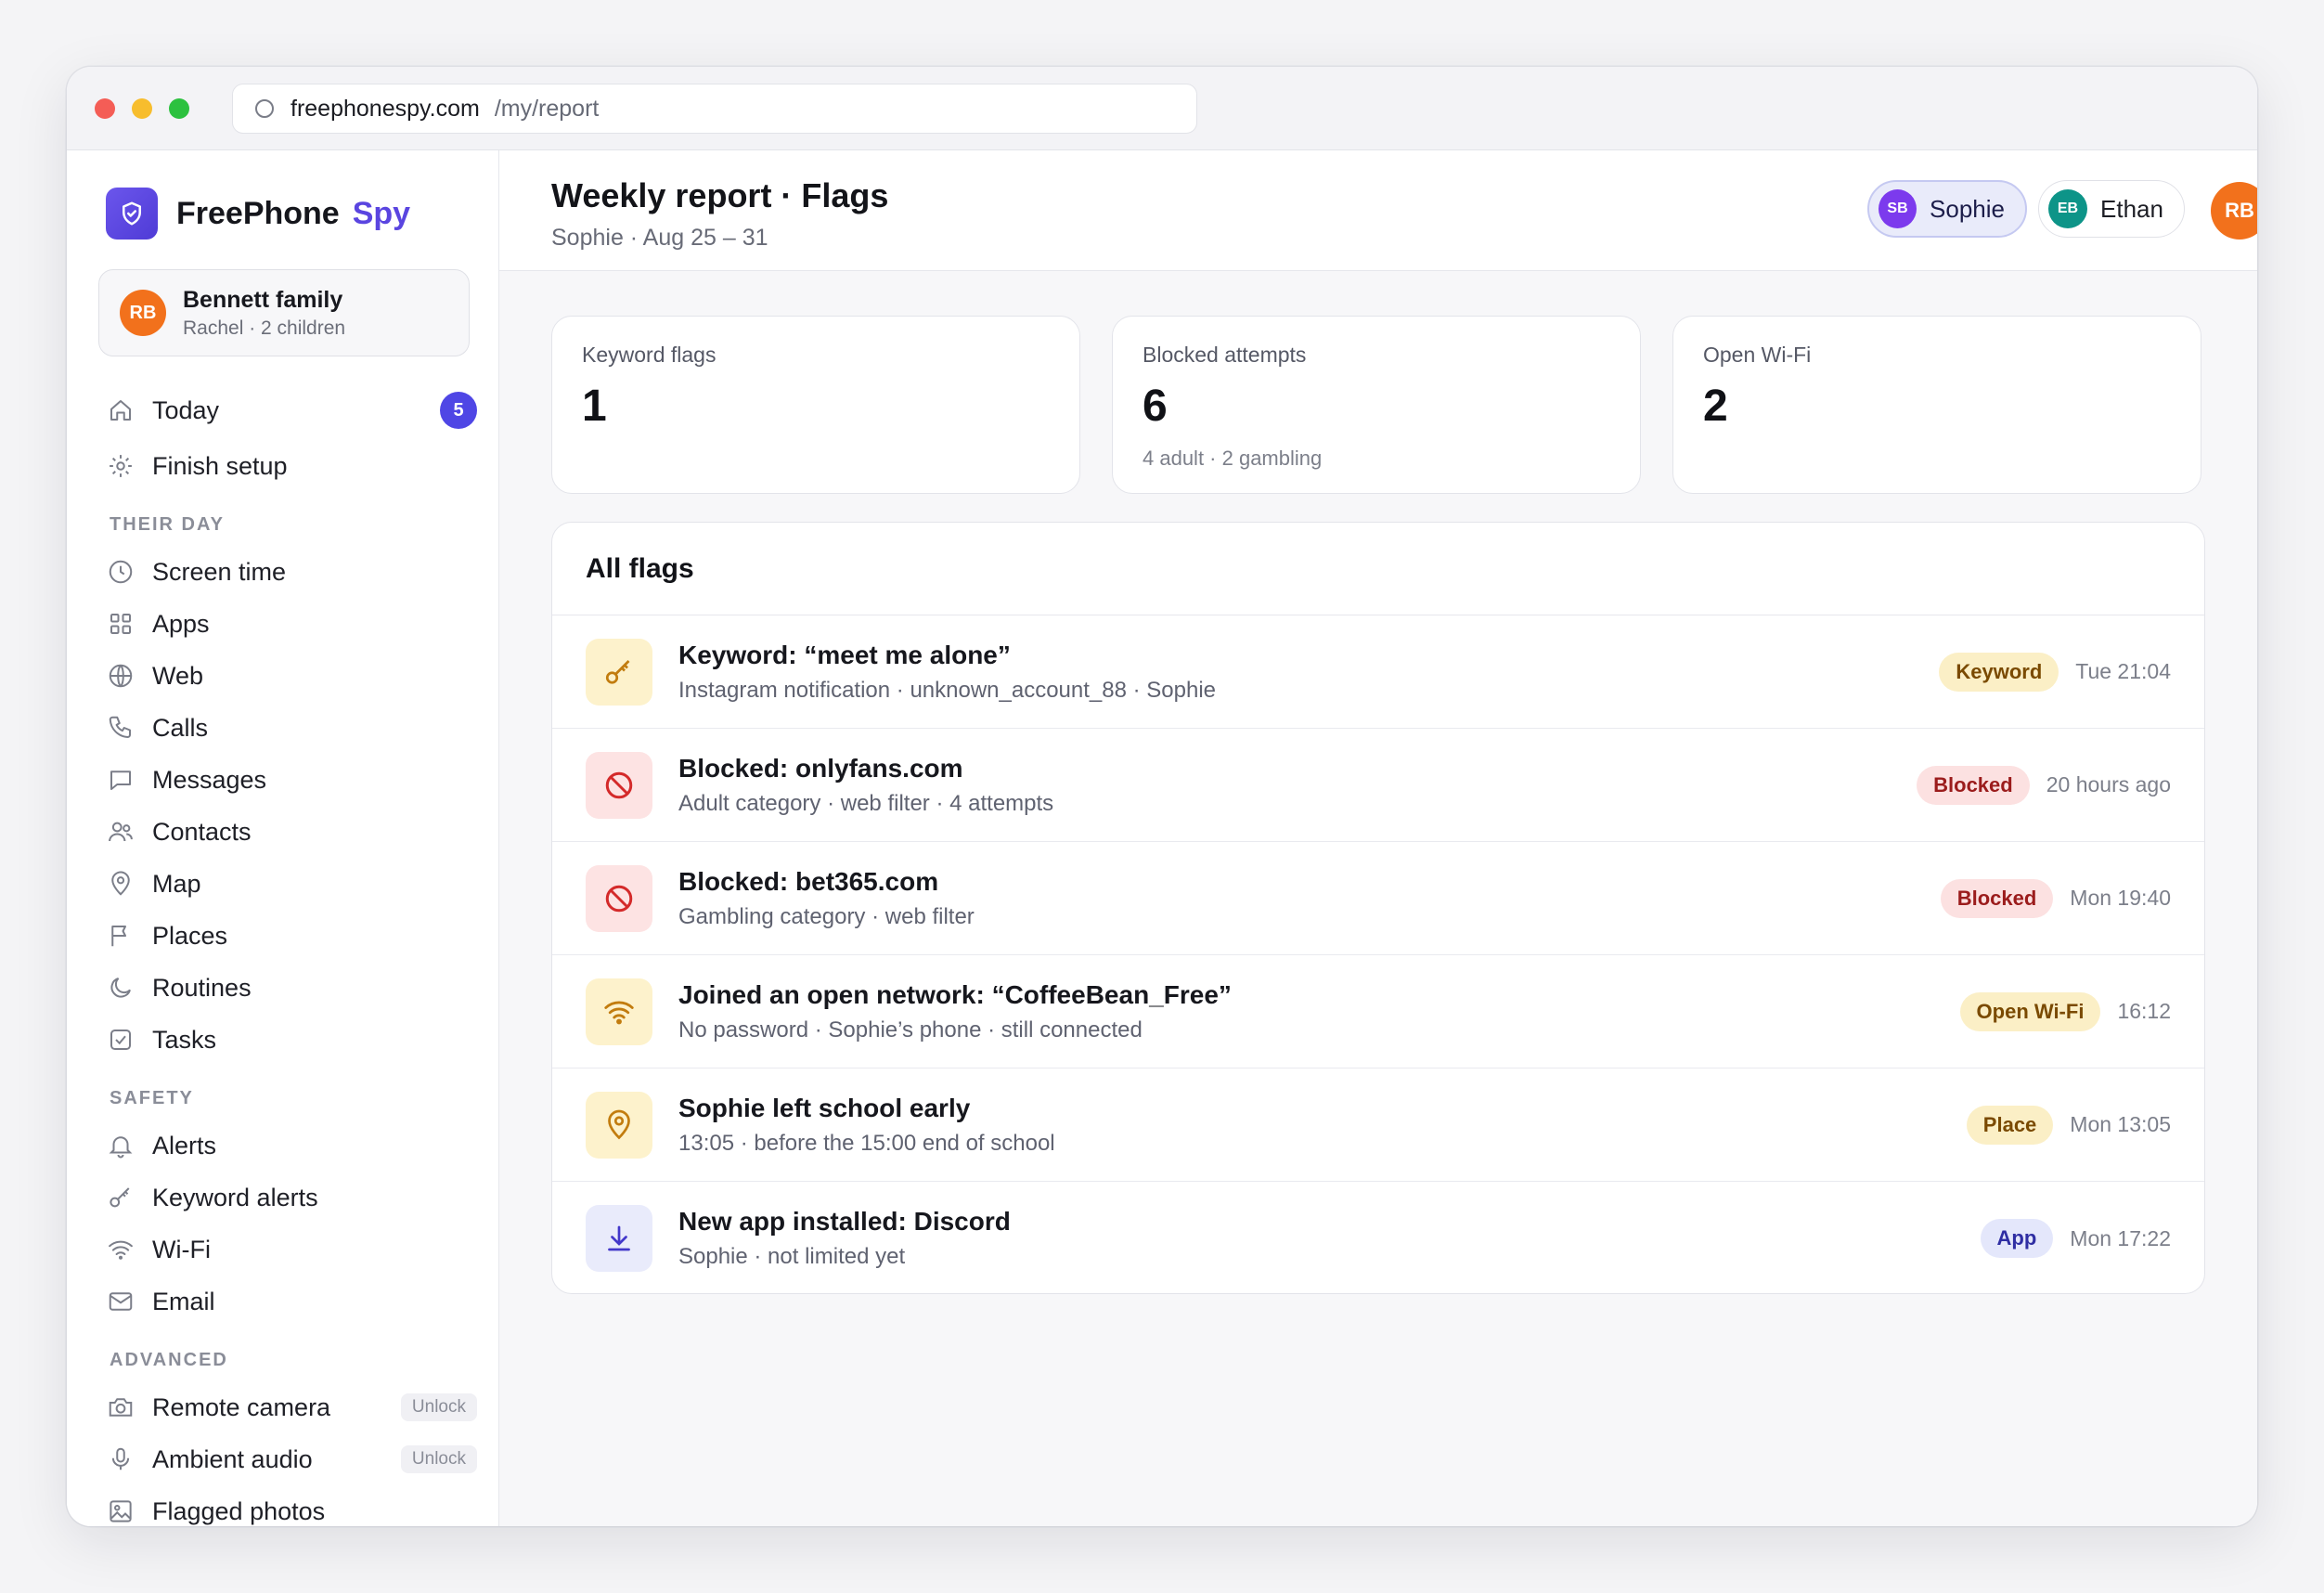 This screenshot has width=2324, height=1593. I want to click on nav-keyword-alerts: Keyword alerts, so click(291, 1197).